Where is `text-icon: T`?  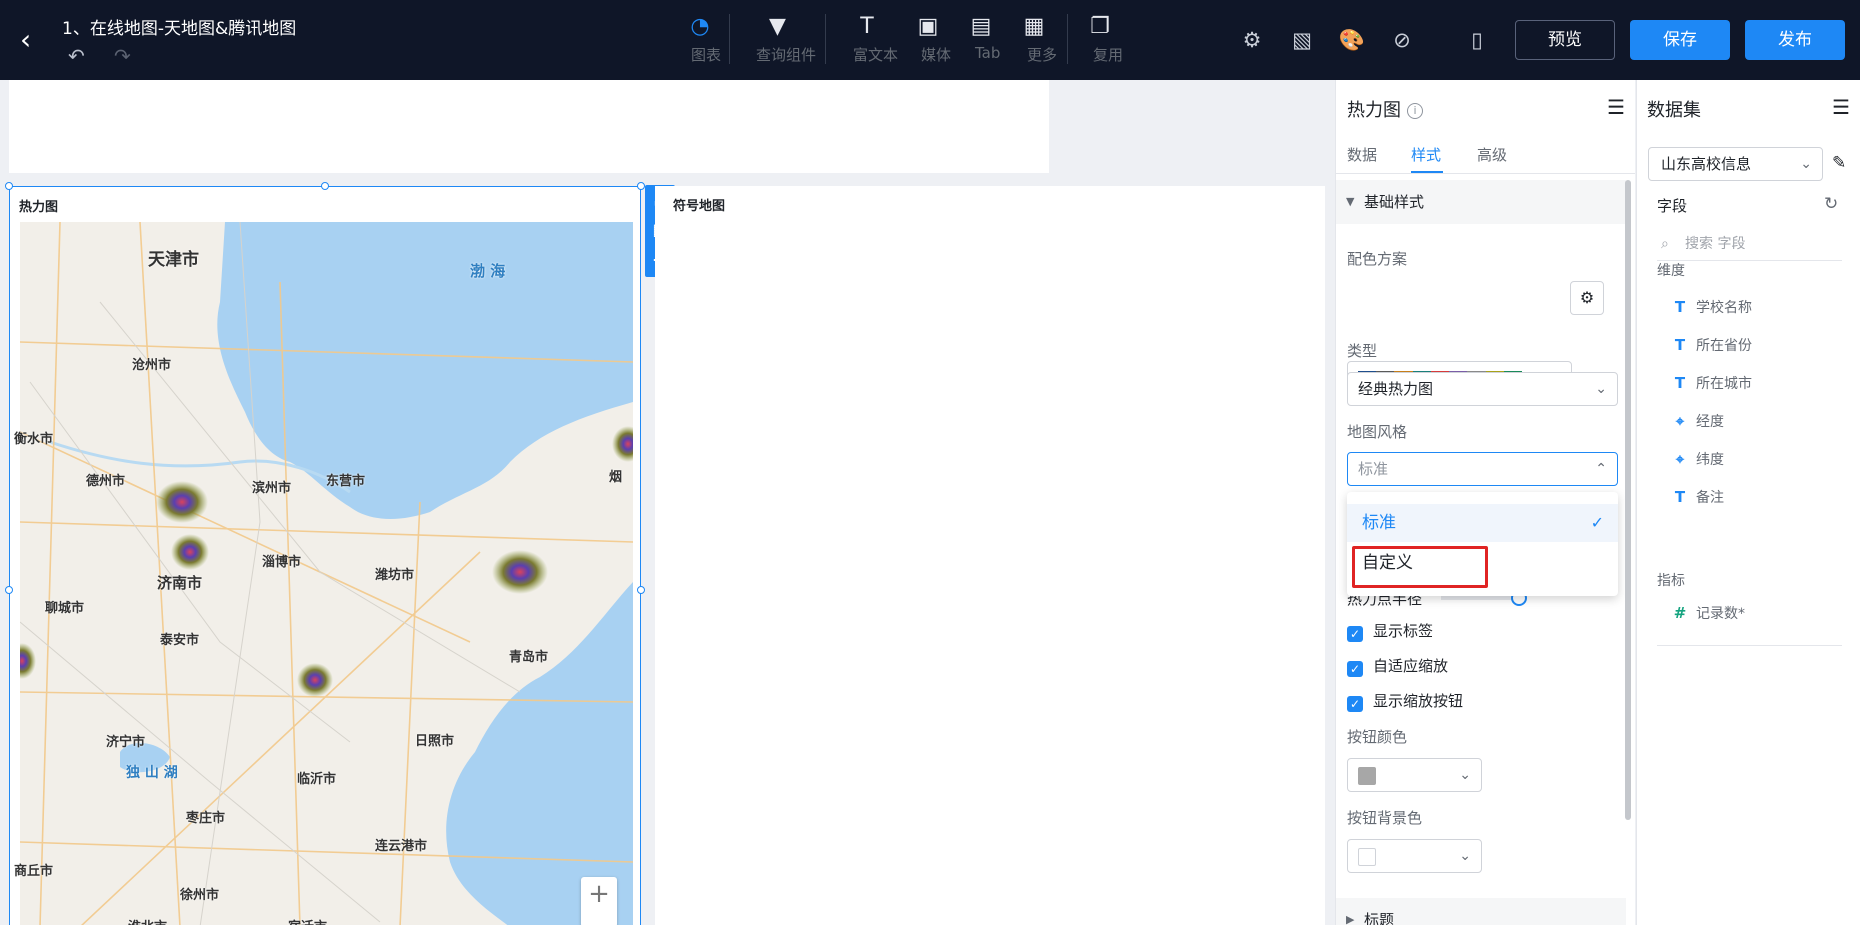
text-icon: T is located at coordinates (867, 26).